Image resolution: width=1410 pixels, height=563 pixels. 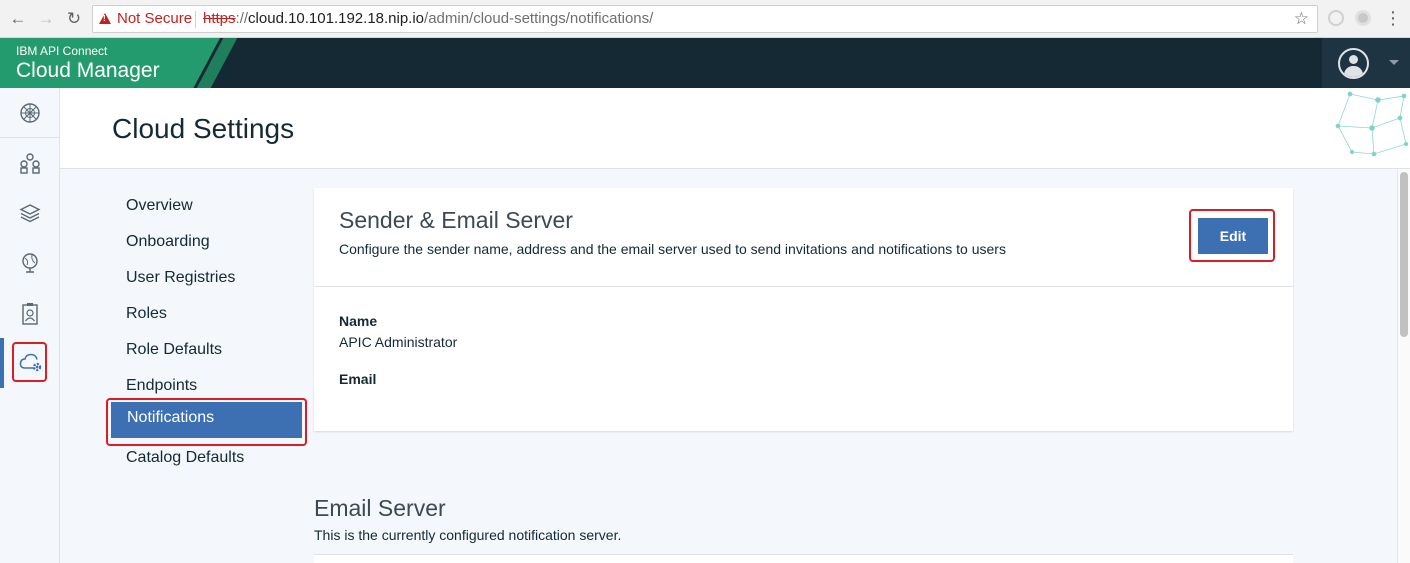 I want to click on provider-orgs-icon, so click(x=30, y=263).